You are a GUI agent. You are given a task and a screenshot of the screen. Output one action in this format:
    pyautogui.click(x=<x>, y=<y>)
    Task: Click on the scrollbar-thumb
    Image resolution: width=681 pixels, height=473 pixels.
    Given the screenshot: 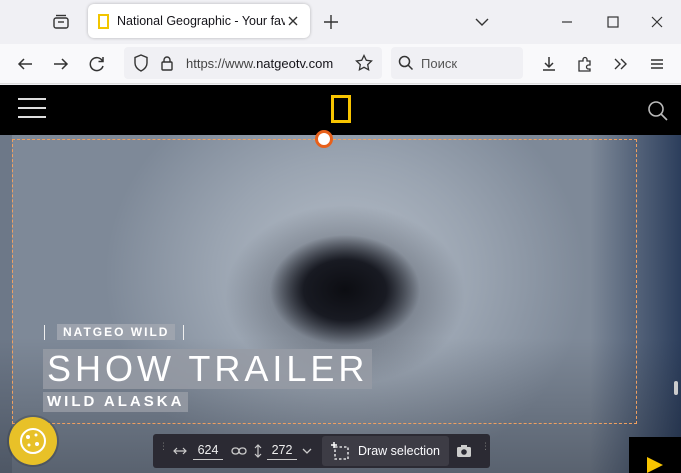 What is the action you would take?
    pyautogui.click(x=676, y=388)
    